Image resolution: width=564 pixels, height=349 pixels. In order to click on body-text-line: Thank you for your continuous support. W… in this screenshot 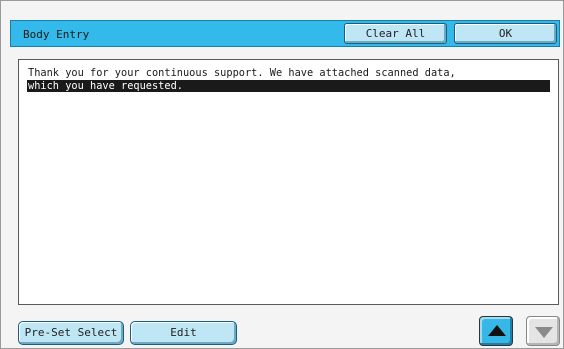, I will do `click(242, 73)`.